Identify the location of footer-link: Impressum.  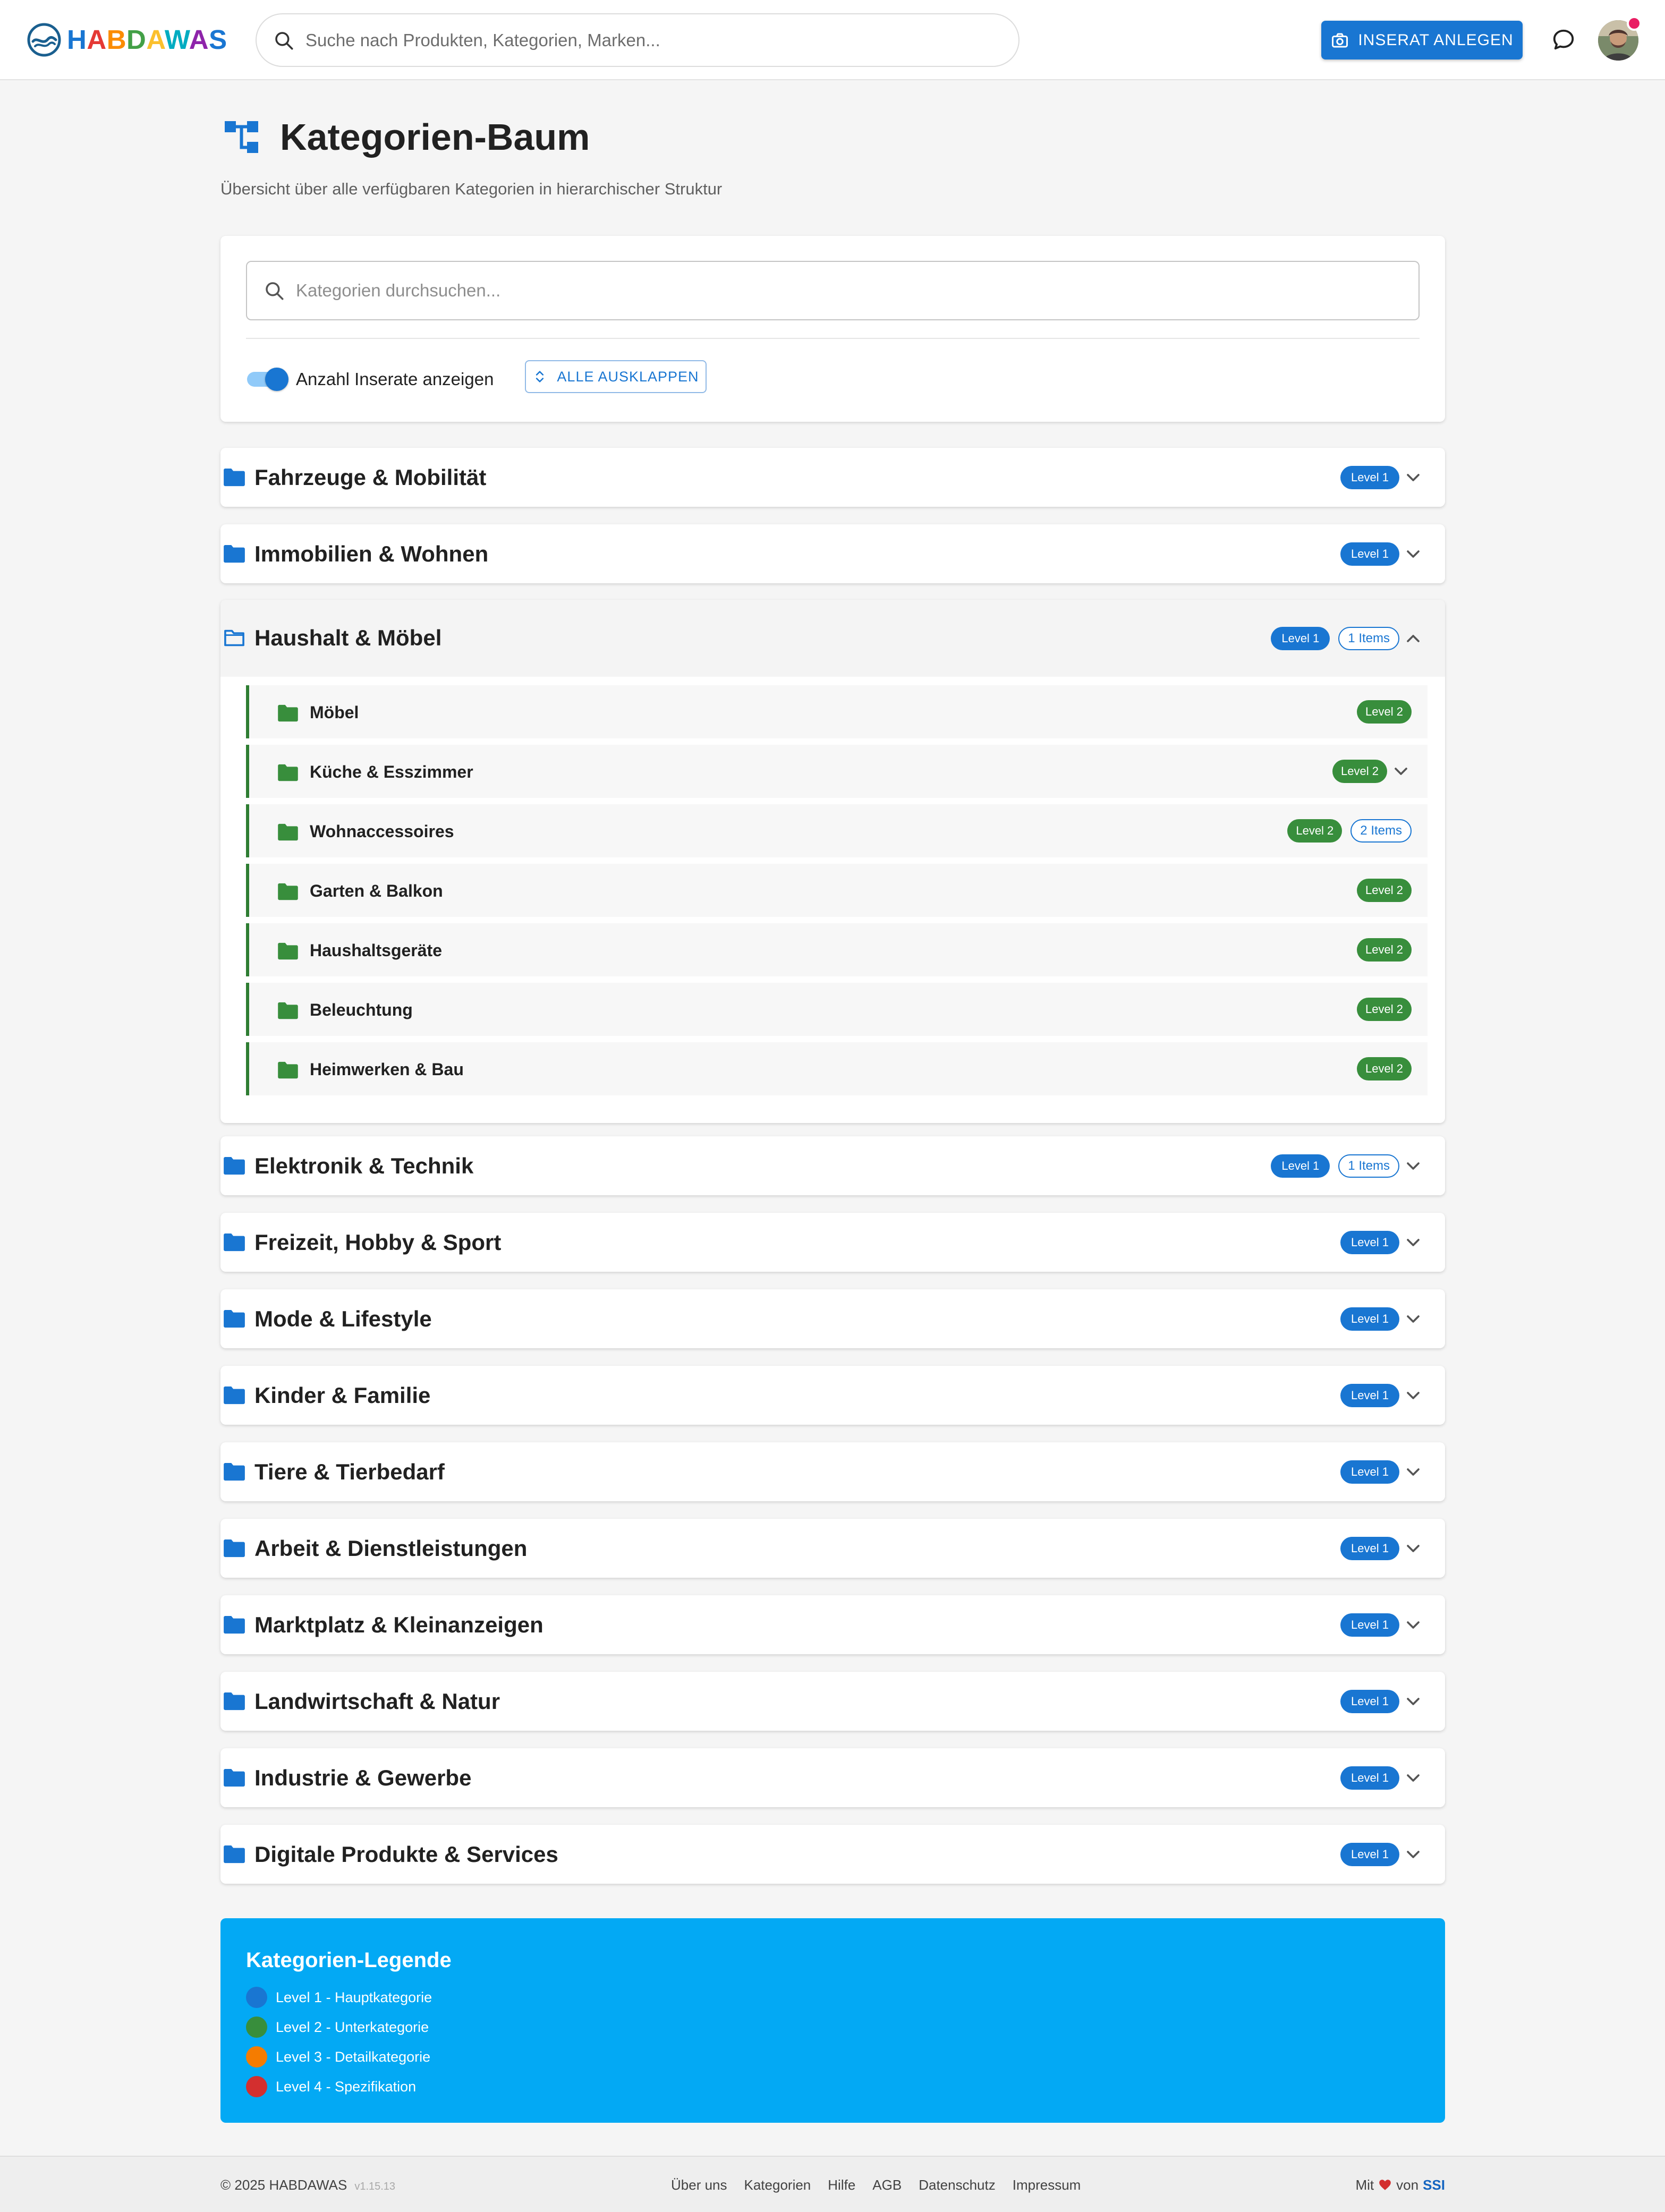
(1047, 2185).